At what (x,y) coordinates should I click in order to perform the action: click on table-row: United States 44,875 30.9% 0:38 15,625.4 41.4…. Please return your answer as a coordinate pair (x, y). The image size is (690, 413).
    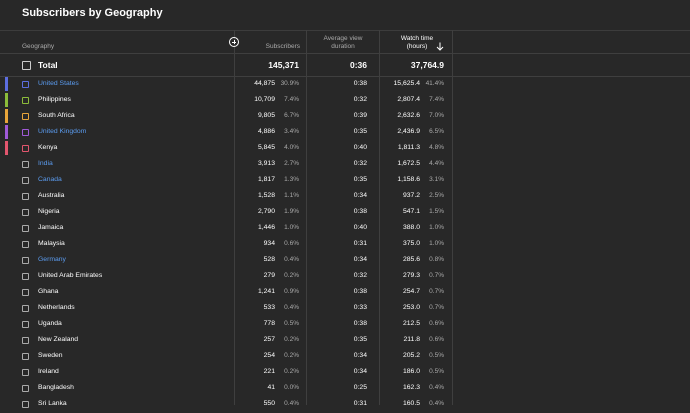
    Looking at the image, I should click on (345, 85).